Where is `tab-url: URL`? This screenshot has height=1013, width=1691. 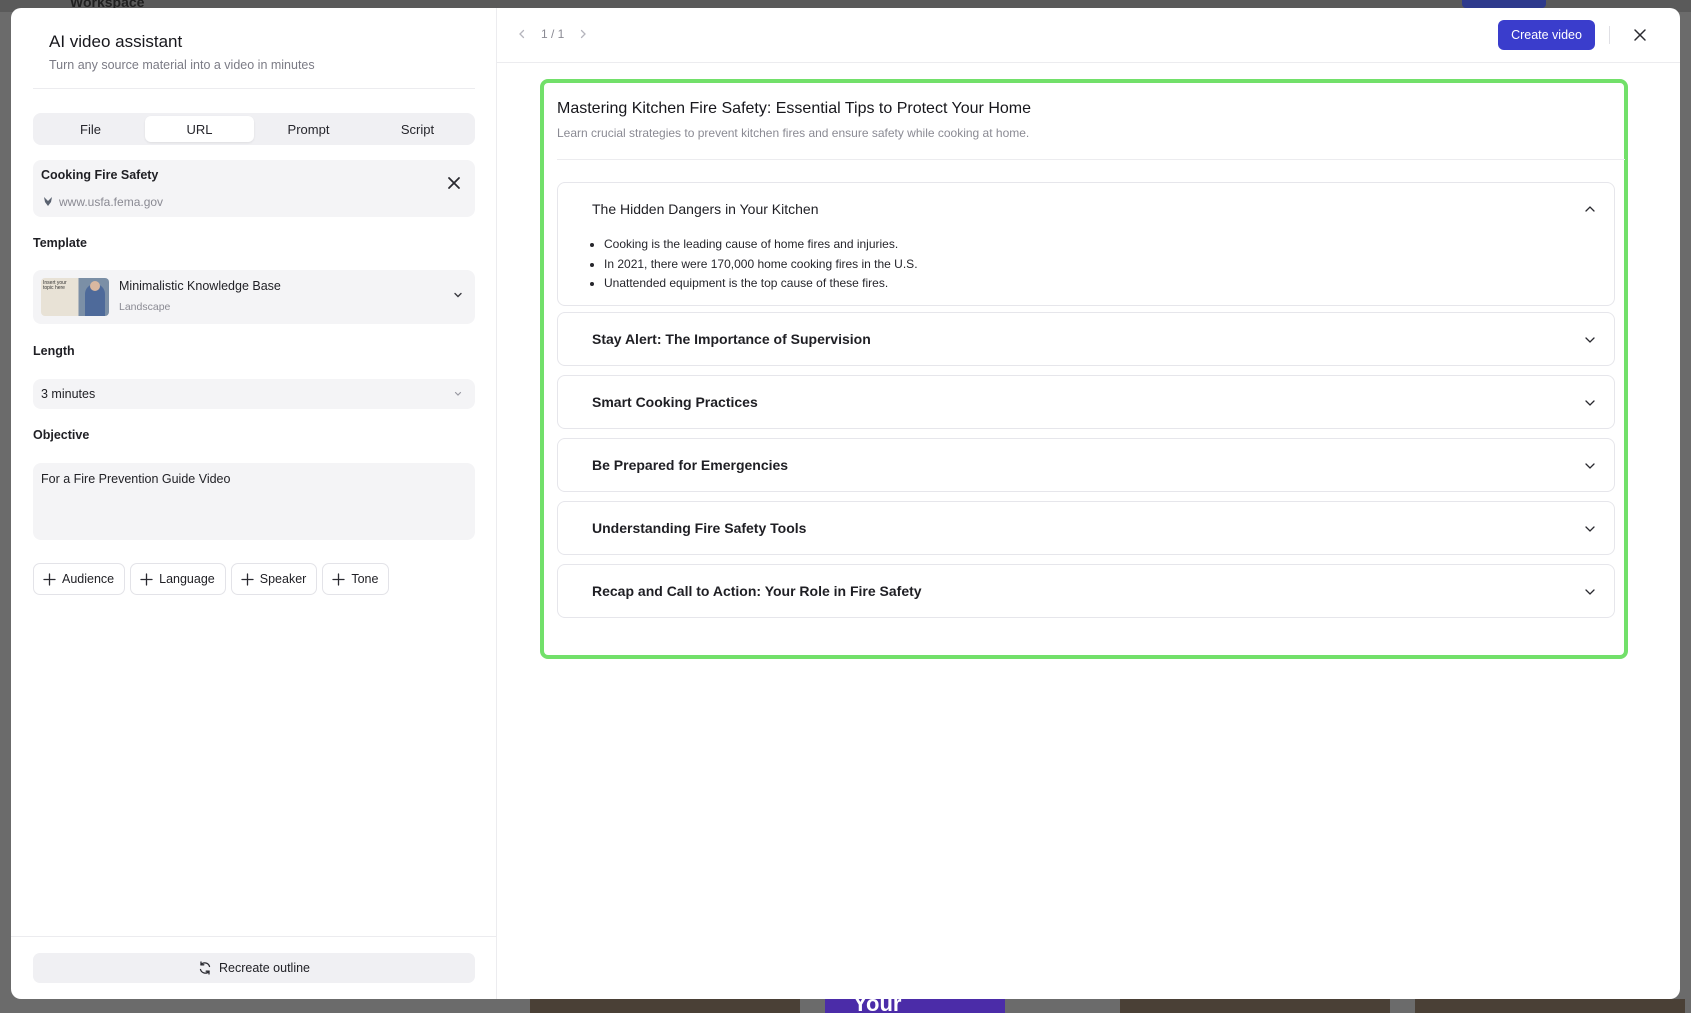 tab-url: URL is located at coordinates (199, 129).